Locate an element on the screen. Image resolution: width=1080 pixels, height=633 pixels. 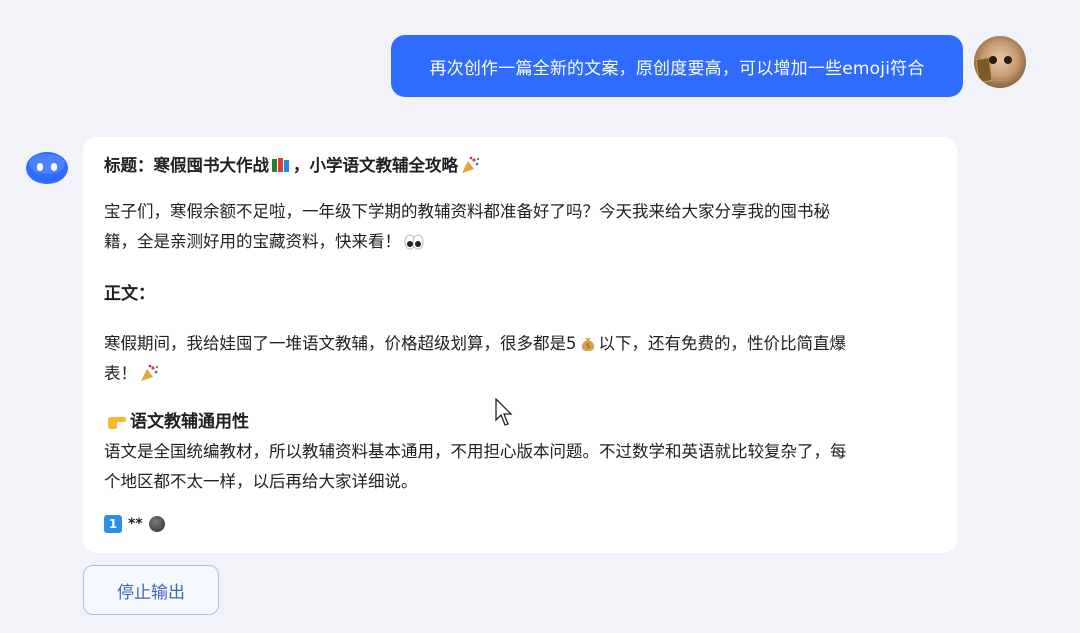
user-avatar is located at coordinates (1000, 62).